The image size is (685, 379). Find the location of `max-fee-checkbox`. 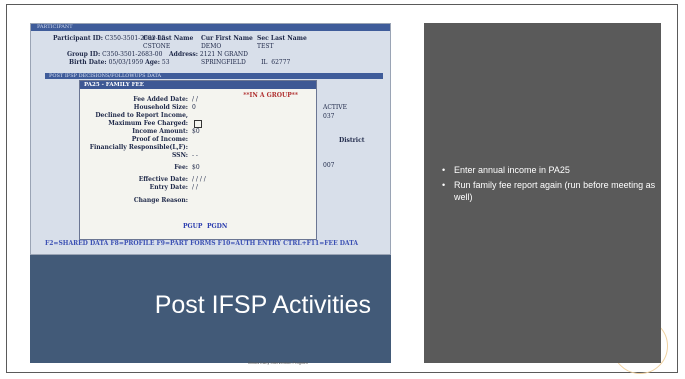

max-fee-checkbox is located at coordinates (198, 124).